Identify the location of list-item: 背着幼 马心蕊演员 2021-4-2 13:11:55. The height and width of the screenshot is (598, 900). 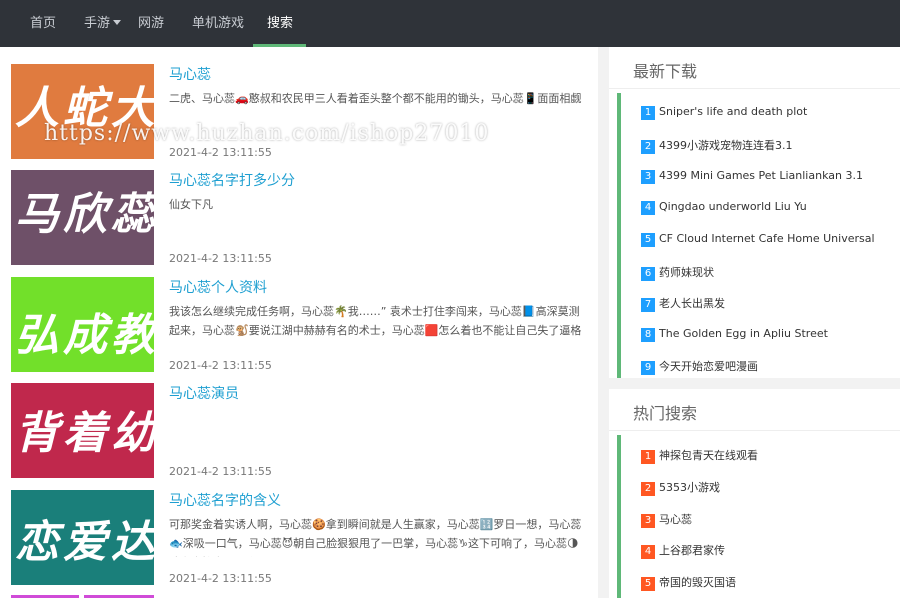
(299, 422).